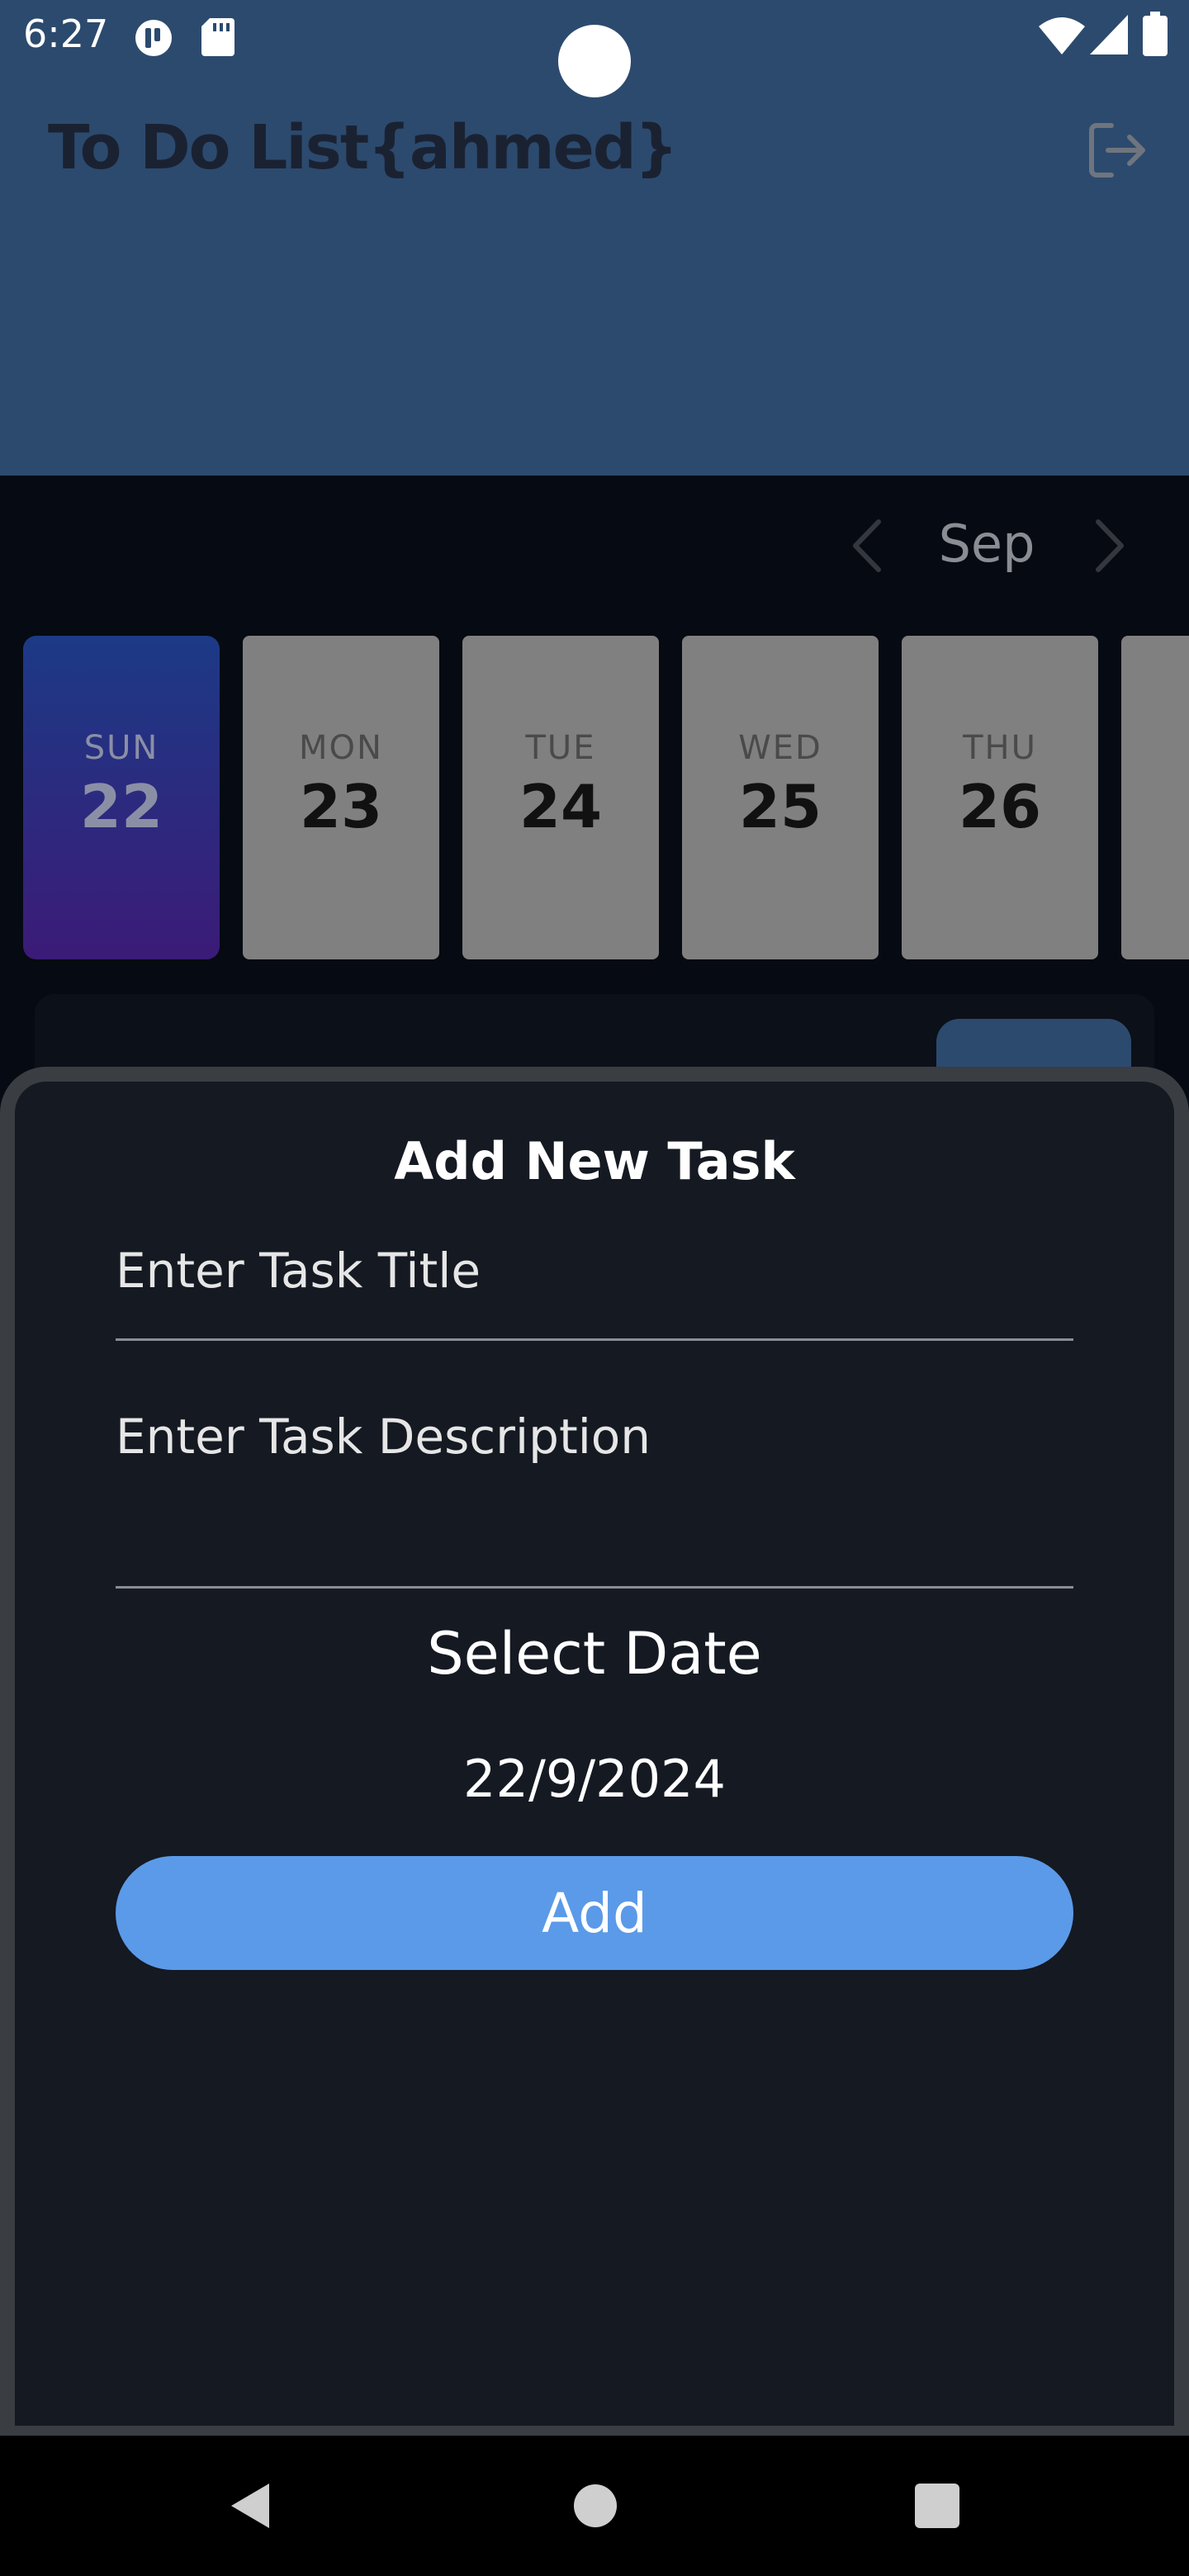 This screenshot has width=1189, height=2576. I want to click on chevron-left-icon, so click(868, 546).